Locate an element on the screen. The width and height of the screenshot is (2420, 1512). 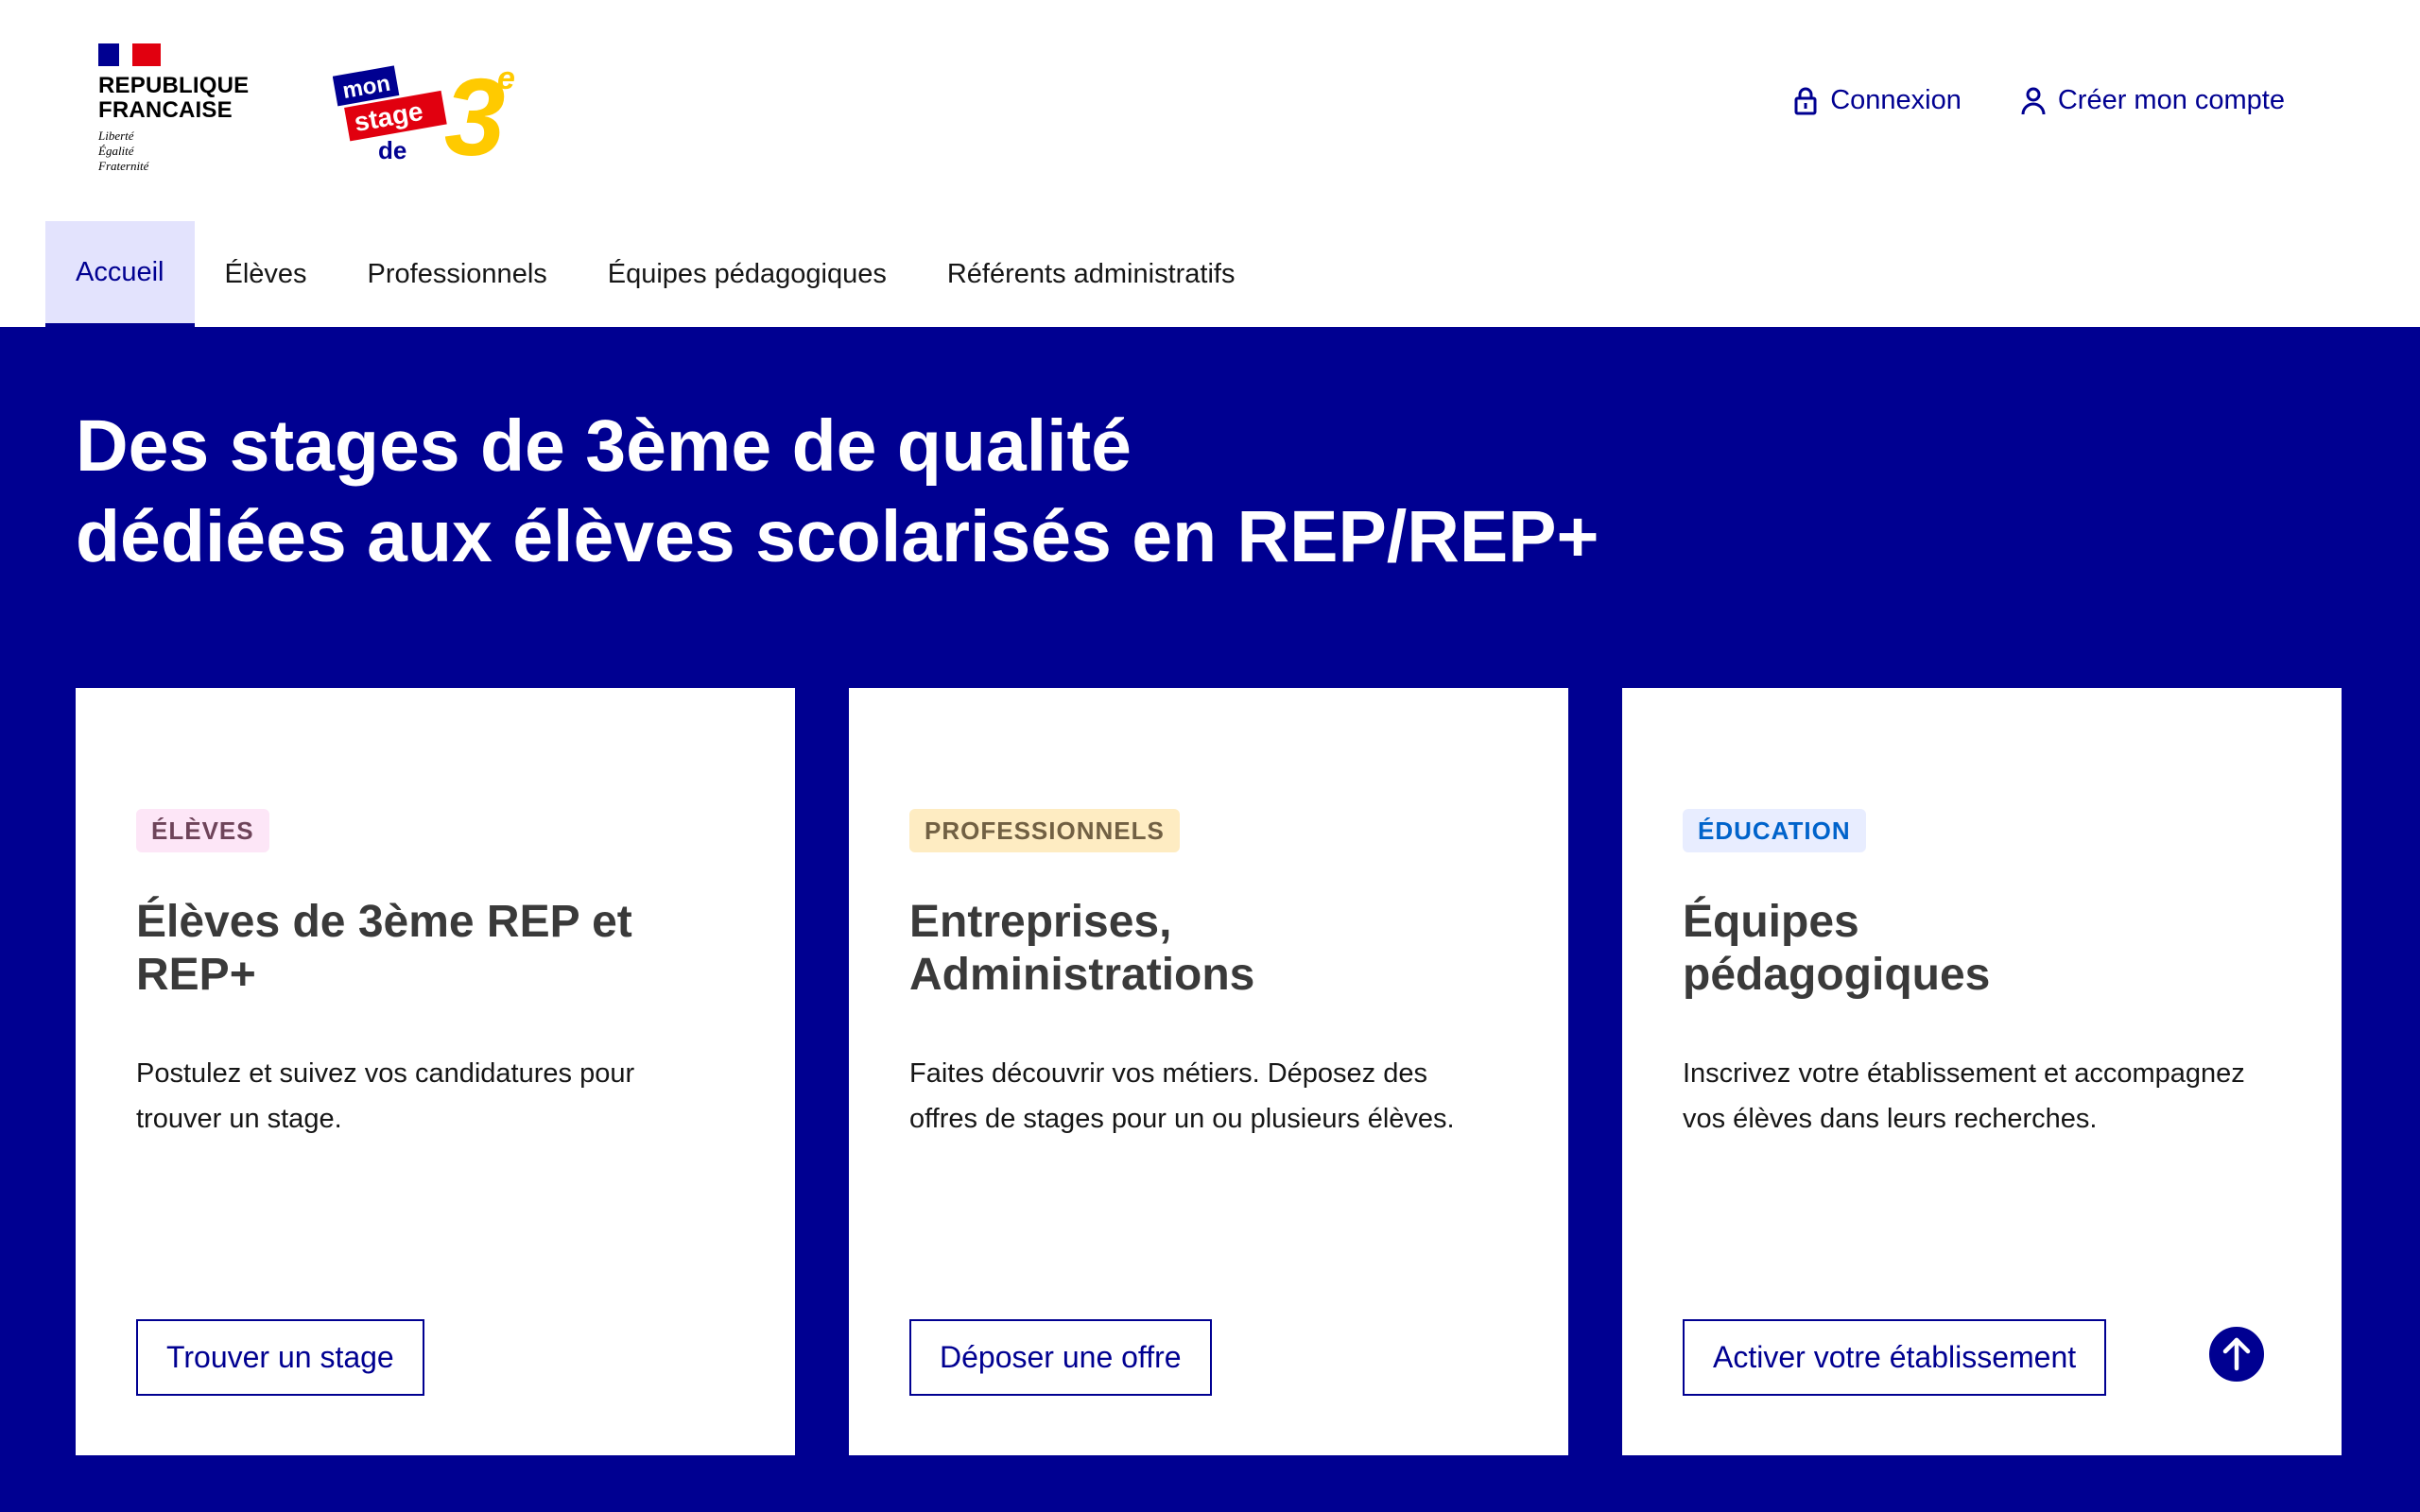
header-tools: Connexion Créer mon compte is located at coordinates (2038, 100).